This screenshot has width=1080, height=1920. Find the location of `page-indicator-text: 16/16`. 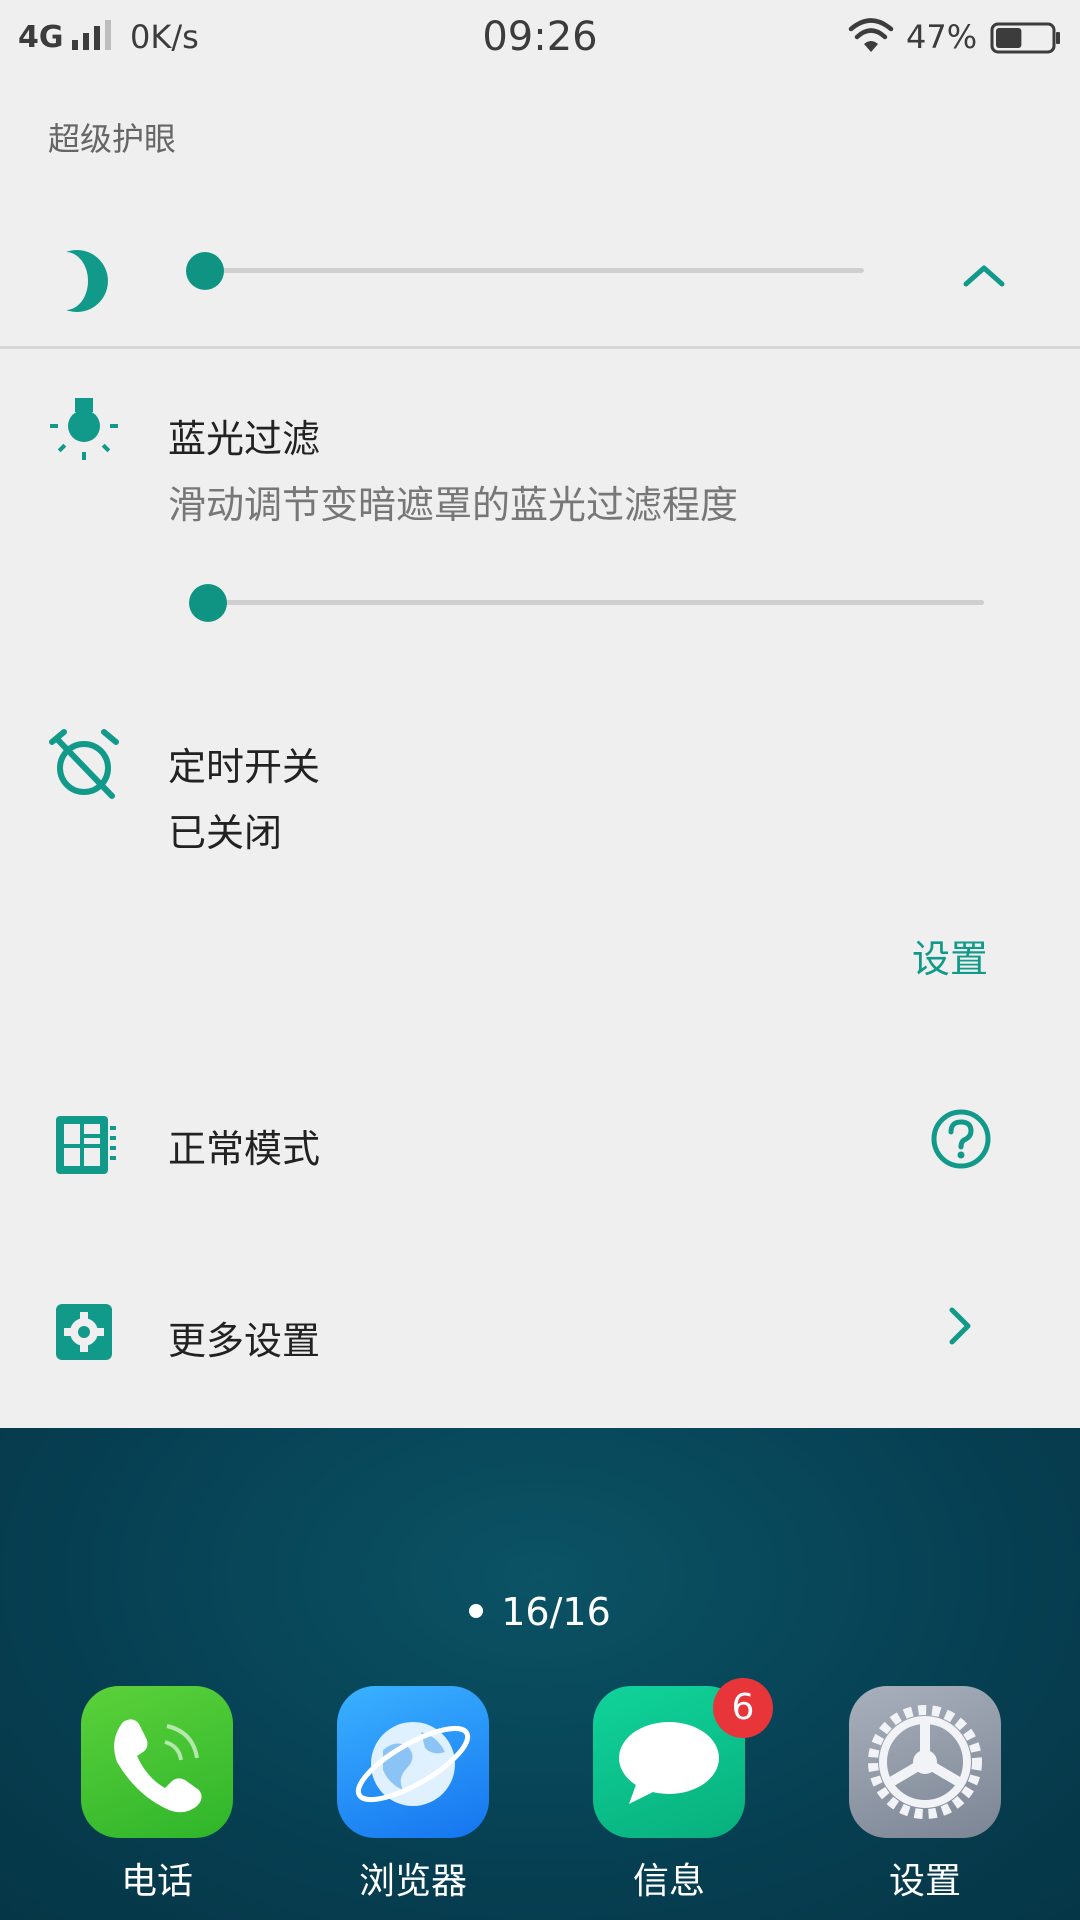

page-indicator-text: 16/16 is located at coordinates (556, 1612).